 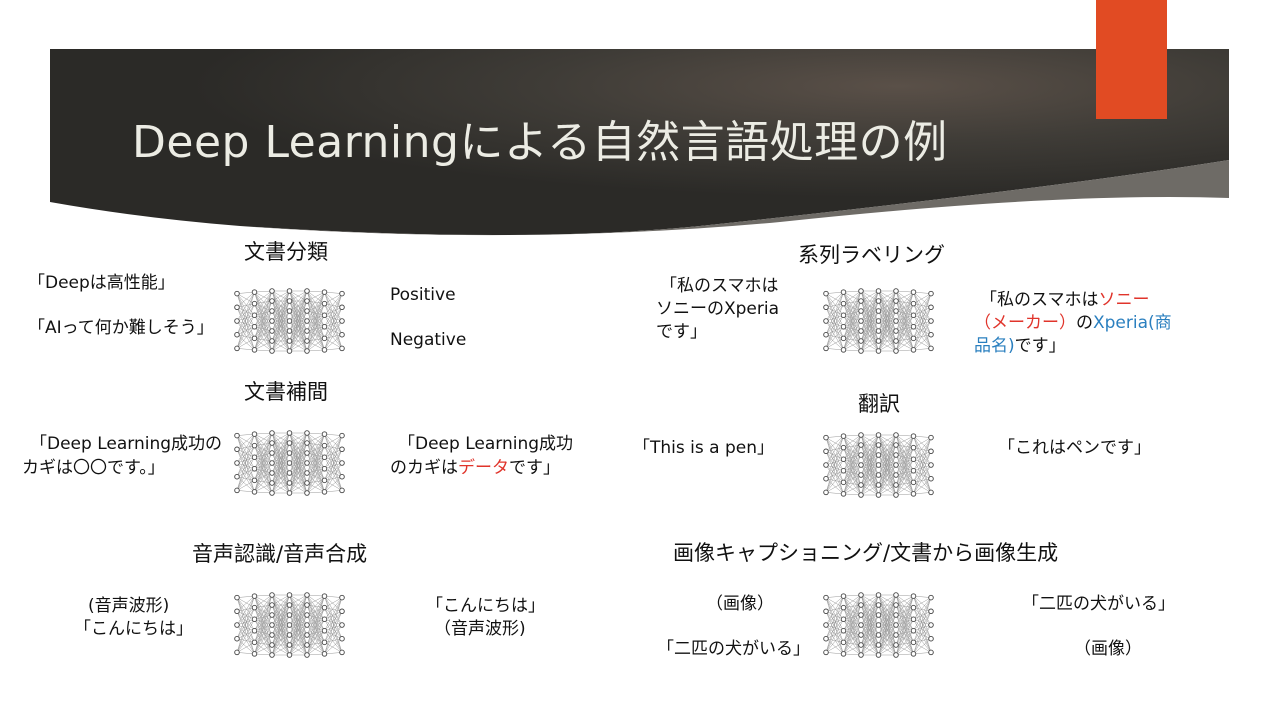 What do you see at coordinates (994, 346) in the screenshot?
I see `highlight-product-name: 品名)` at bounding box center [994, 346].